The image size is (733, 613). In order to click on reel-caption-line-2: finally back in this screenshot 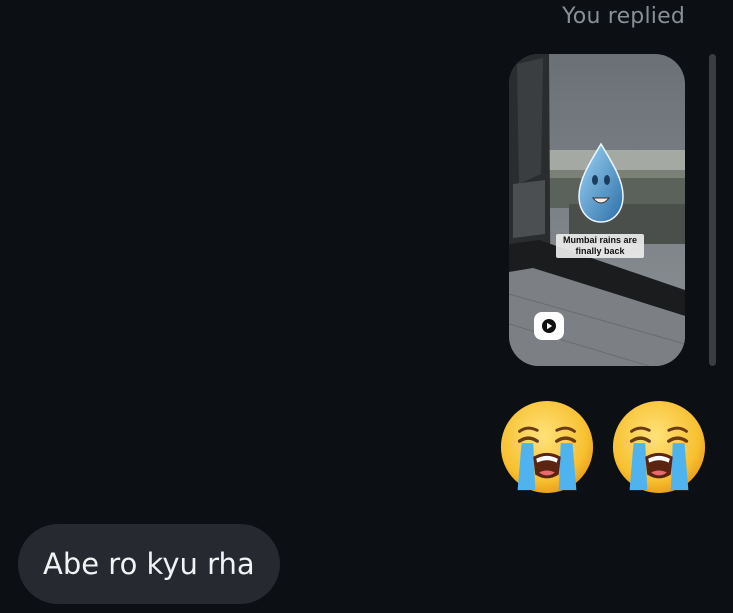, I will do `click(600, 251)`.